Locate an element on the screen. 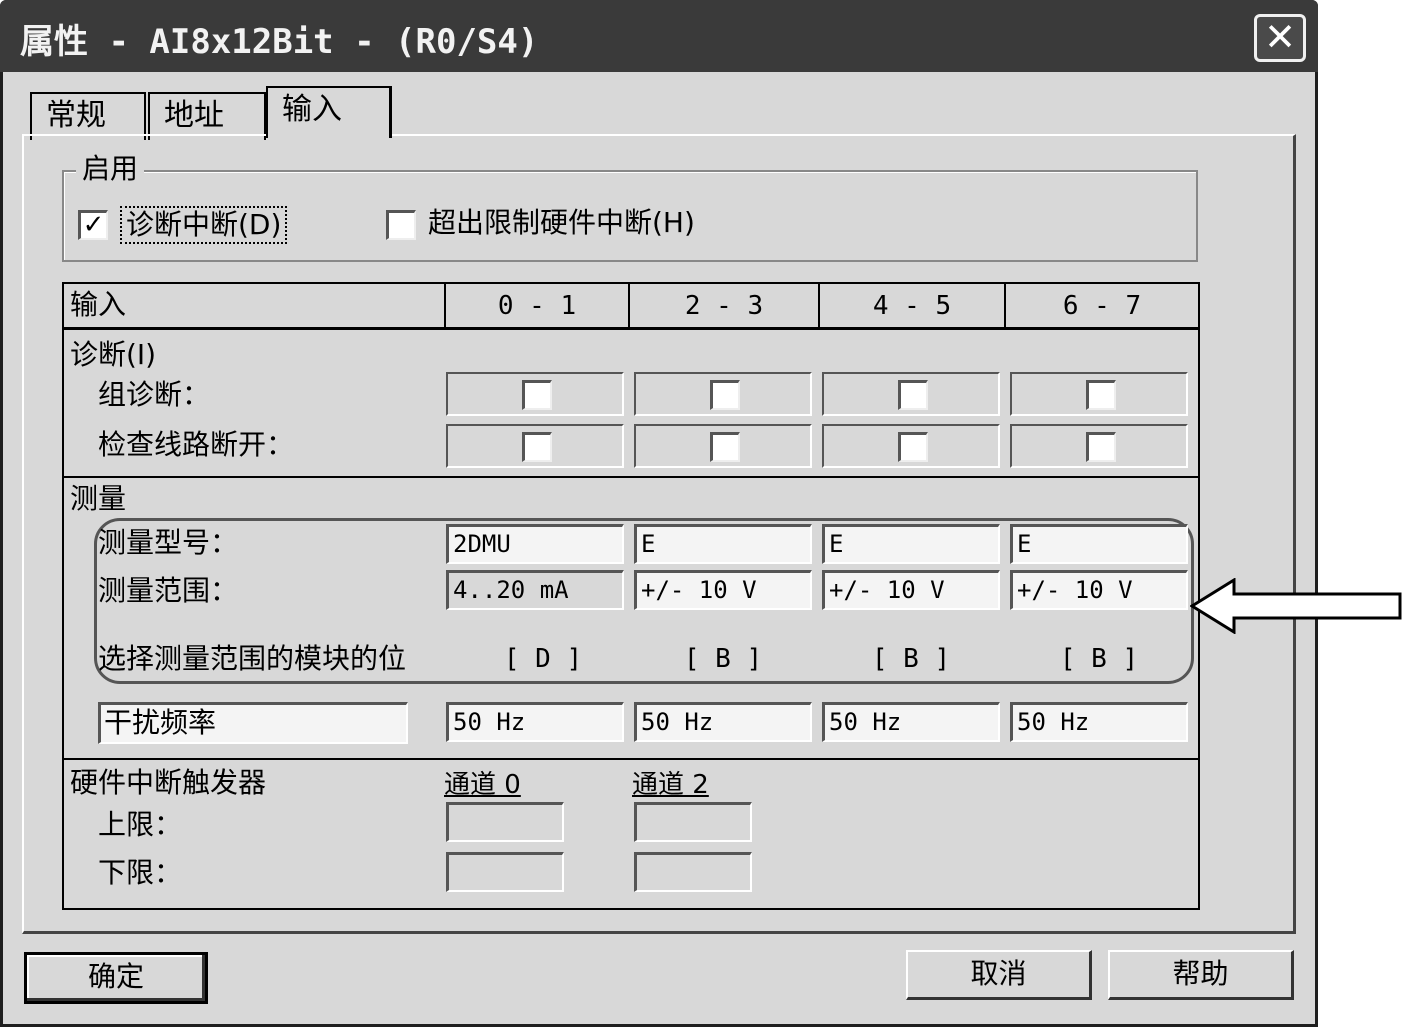 Image resolution: width=1402 pixels, height=1027 pixels. measure-type-label: 测量型号： is located at coordinates (168, 542).